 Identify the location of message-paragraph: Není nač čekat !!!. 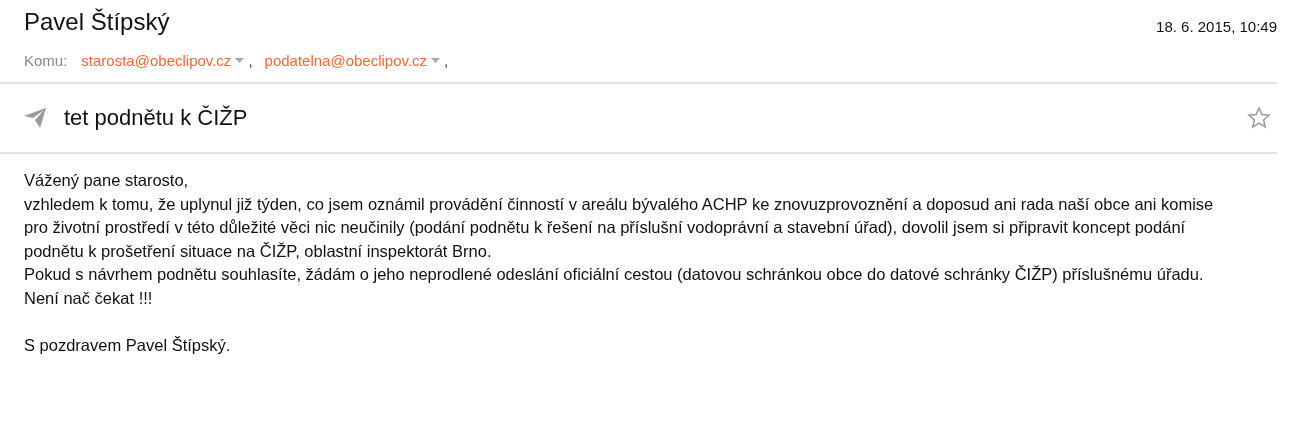
(89, 298).